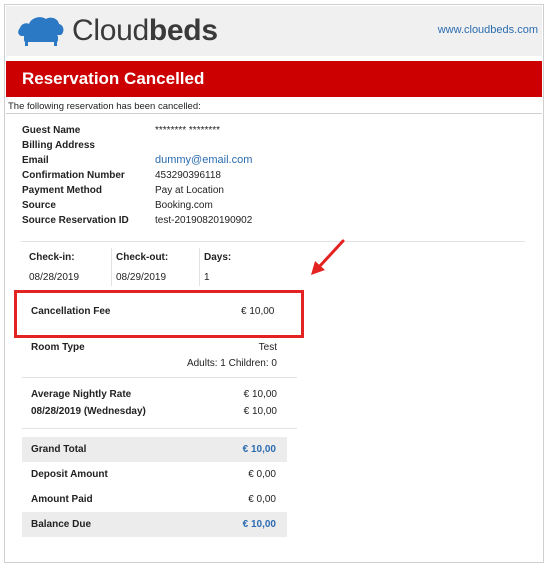  I want to click on average-rate-value: € 10,00, so click(260, 394).